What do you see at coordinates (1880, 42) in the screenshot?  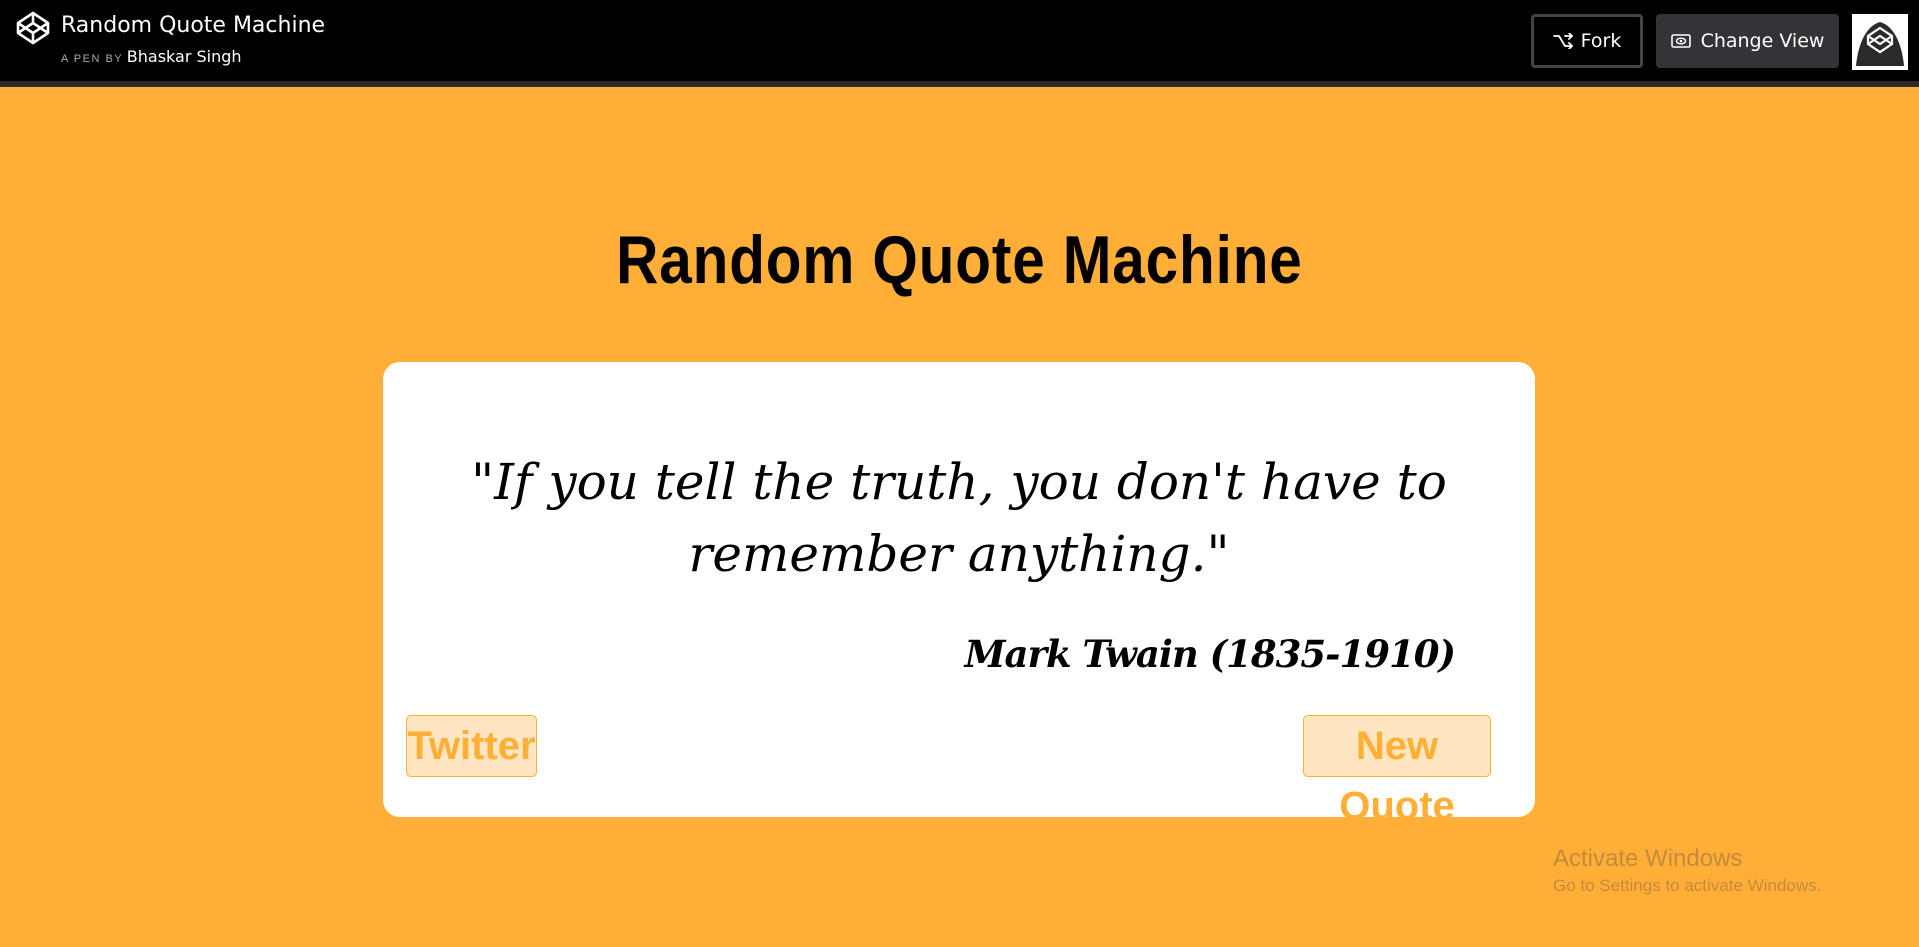 I see `user-avatar` at bounding box center [1880, 42].